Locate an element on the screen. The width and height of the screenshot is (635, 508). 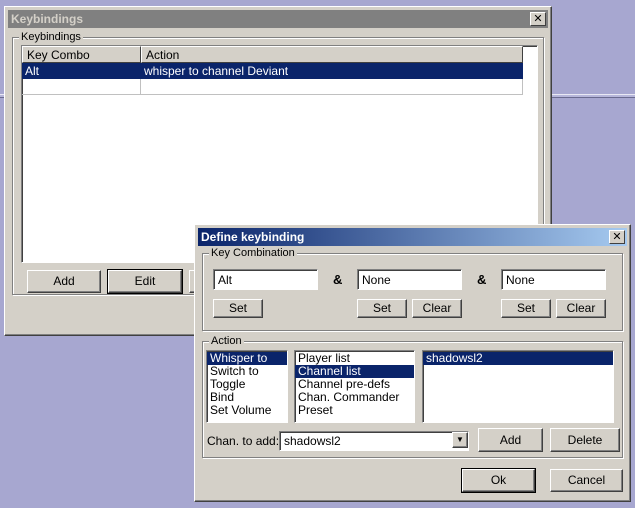
column-header-key-combo: Key Combo is located at coordinates (81, 54).